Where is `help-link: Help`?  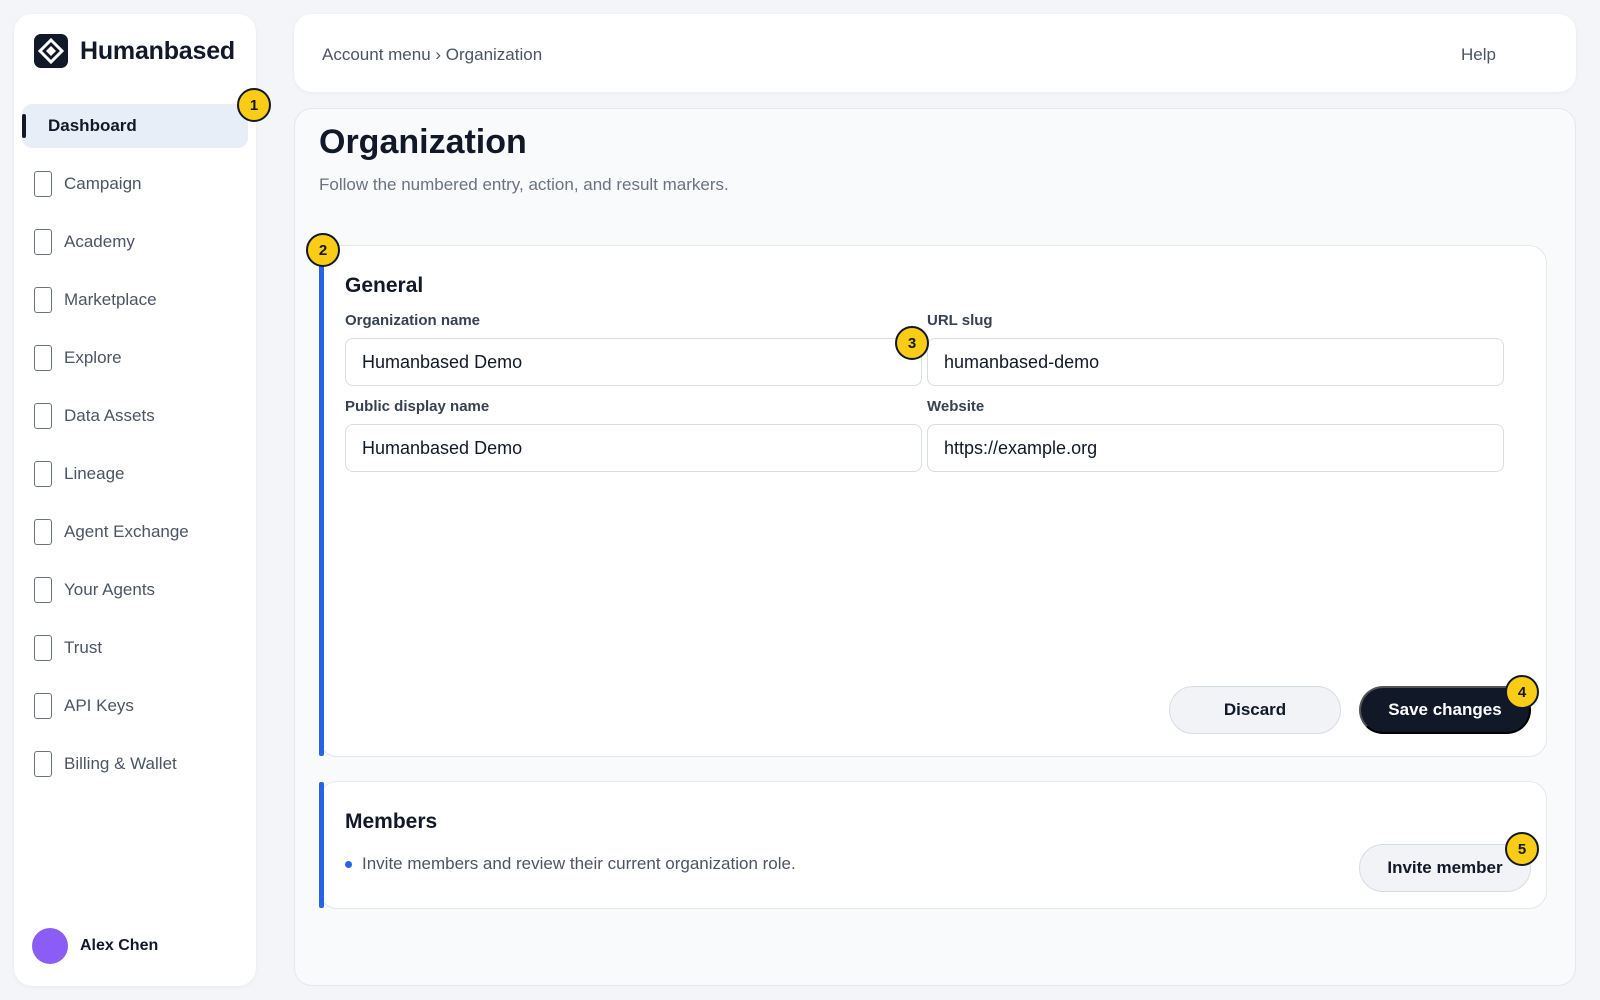 help-link: Help is located at coordinates (1478, 55).